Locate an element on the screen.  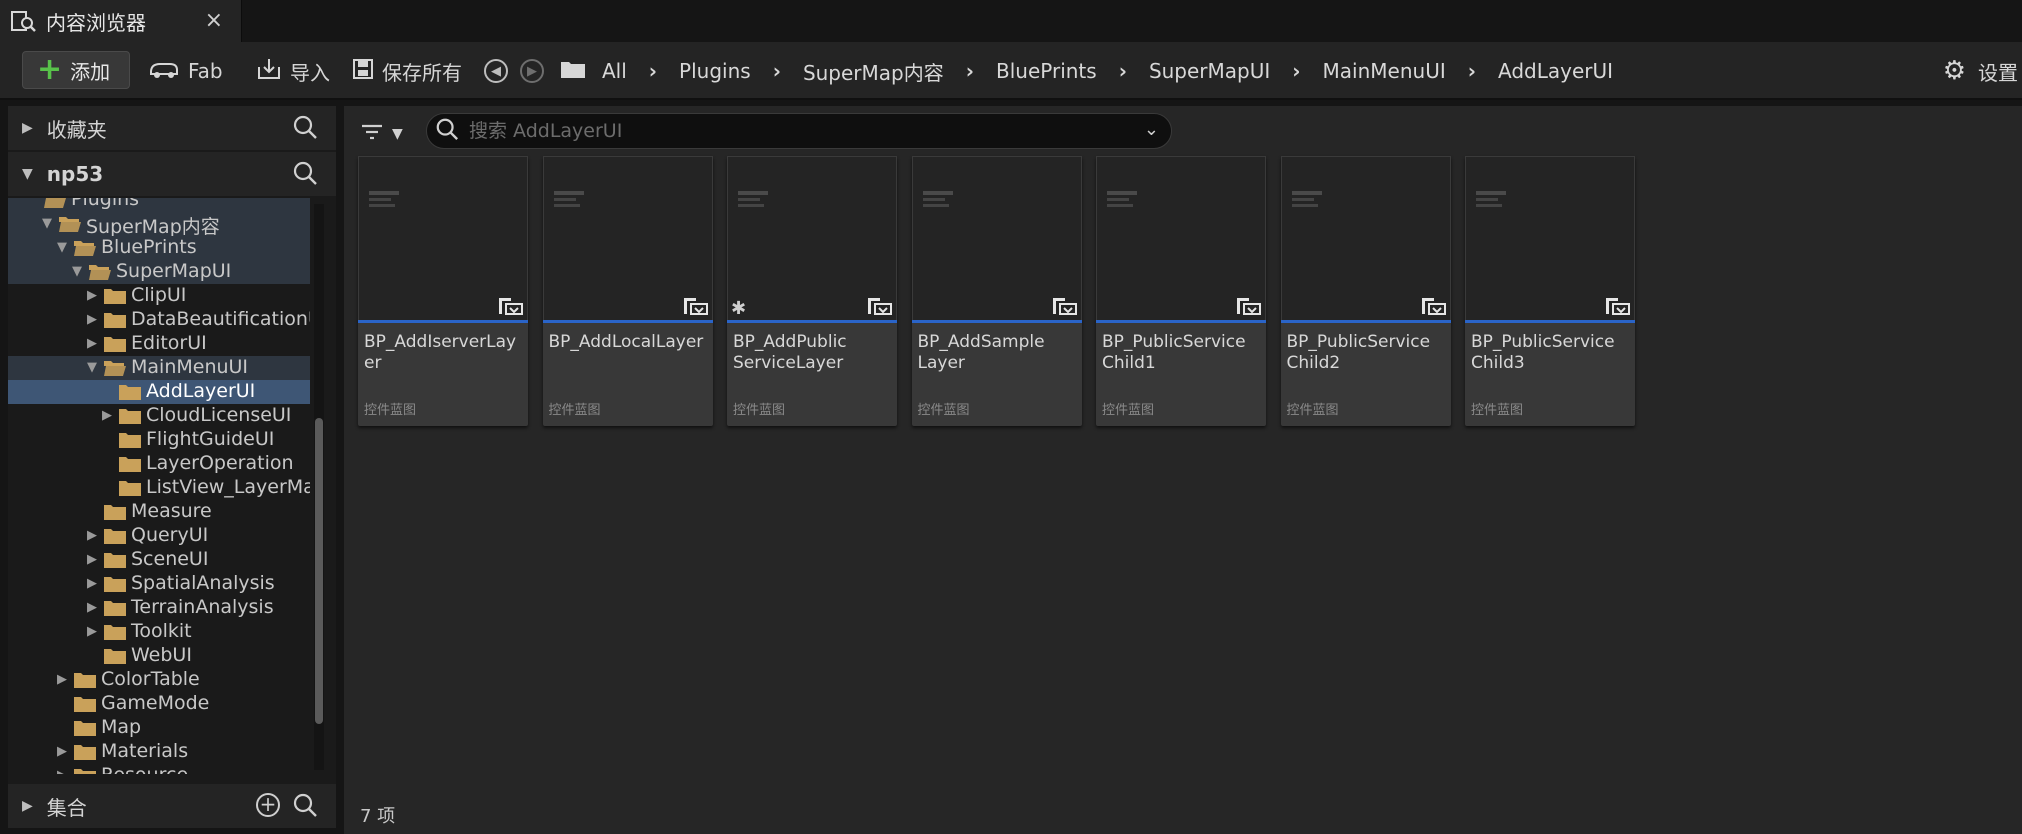
asset-tile: BP_AddIserverLayer 控件蓝图 is located at coordinates (443, 291).